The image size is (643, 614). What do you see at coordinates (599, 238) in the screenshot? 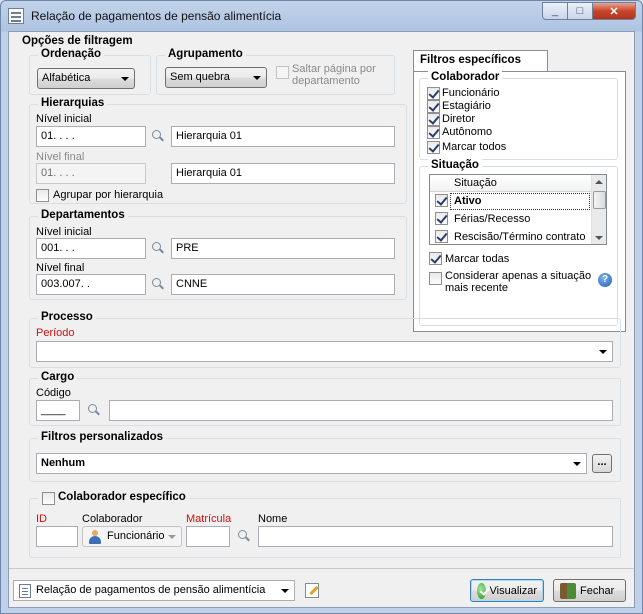
I see `scroll-down-icon` at bounding box center [599, 238].